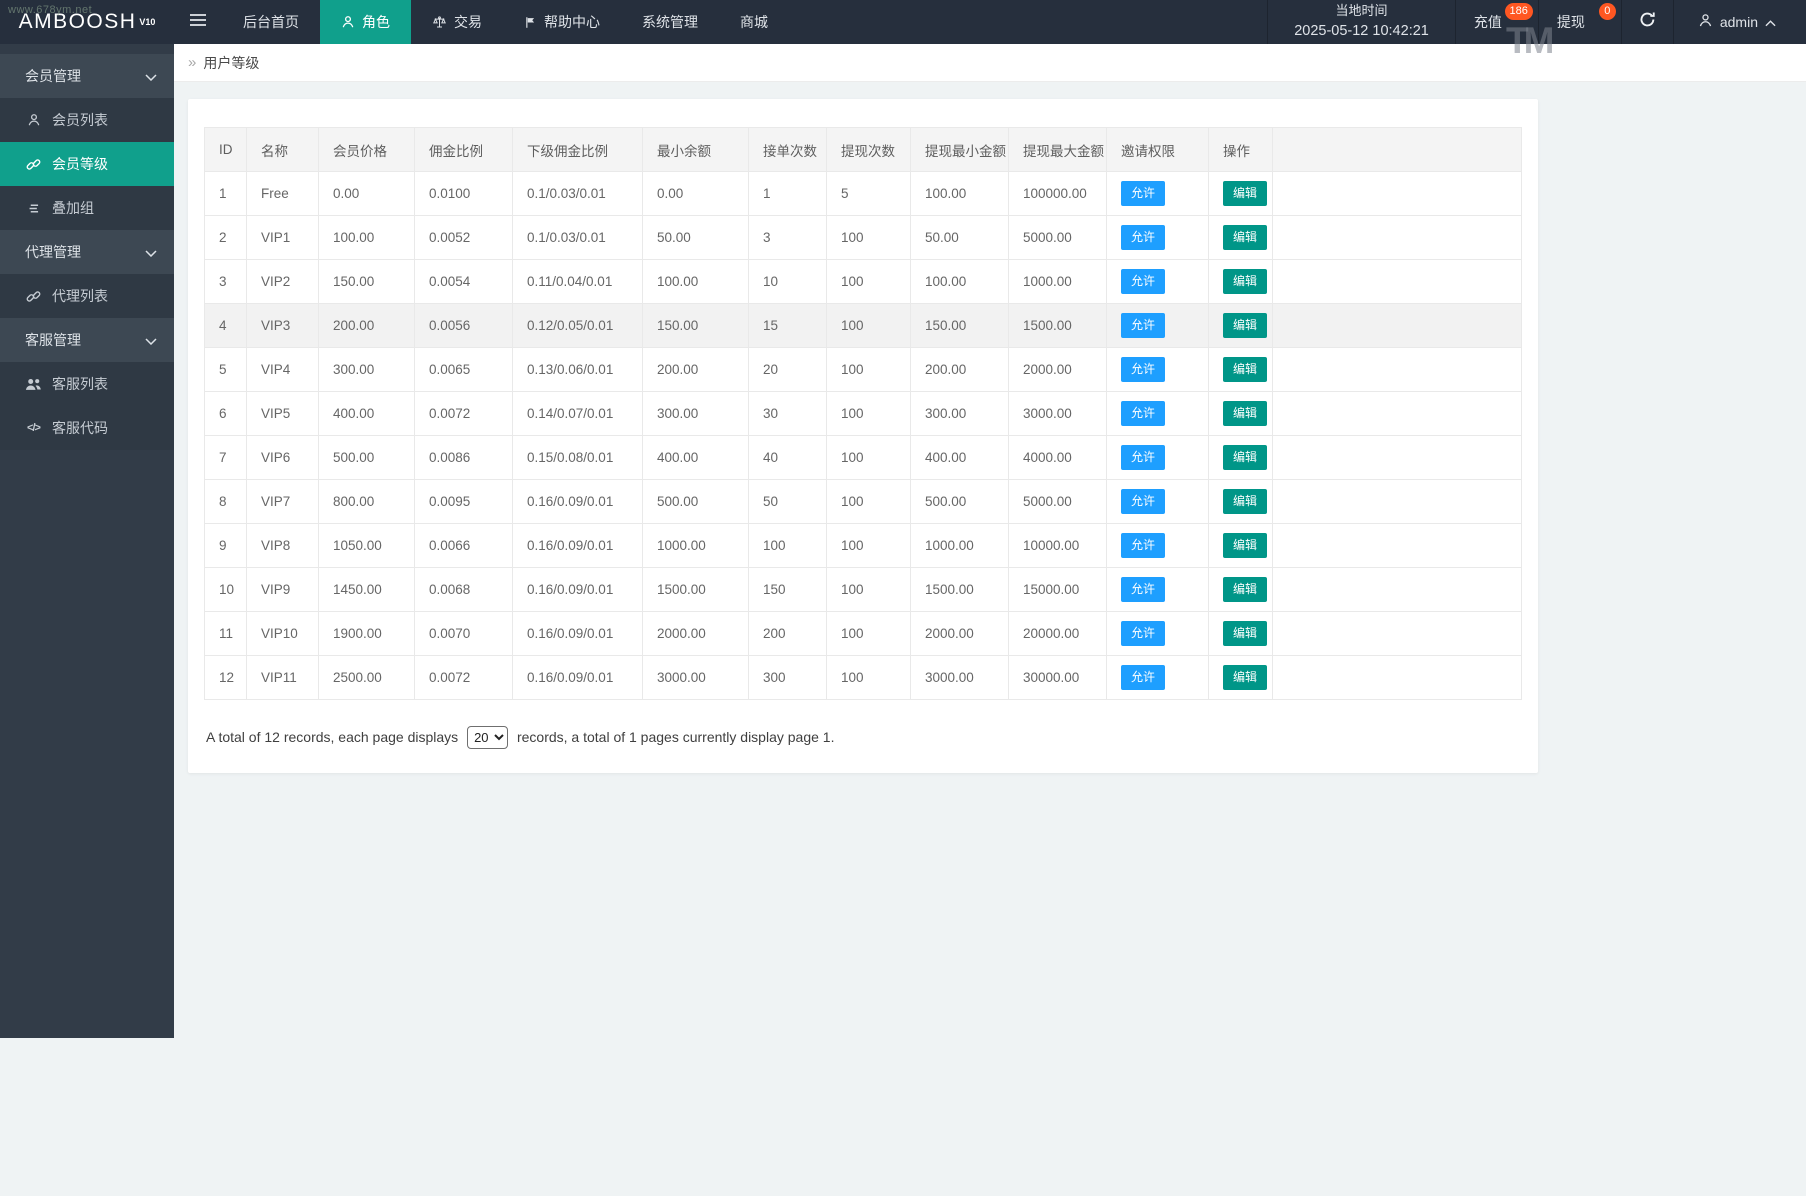 The width and height of the screenshot is (1806, 1196). I want to click on sidebar-item-agent-list: 代理列表, so click(87, 296).